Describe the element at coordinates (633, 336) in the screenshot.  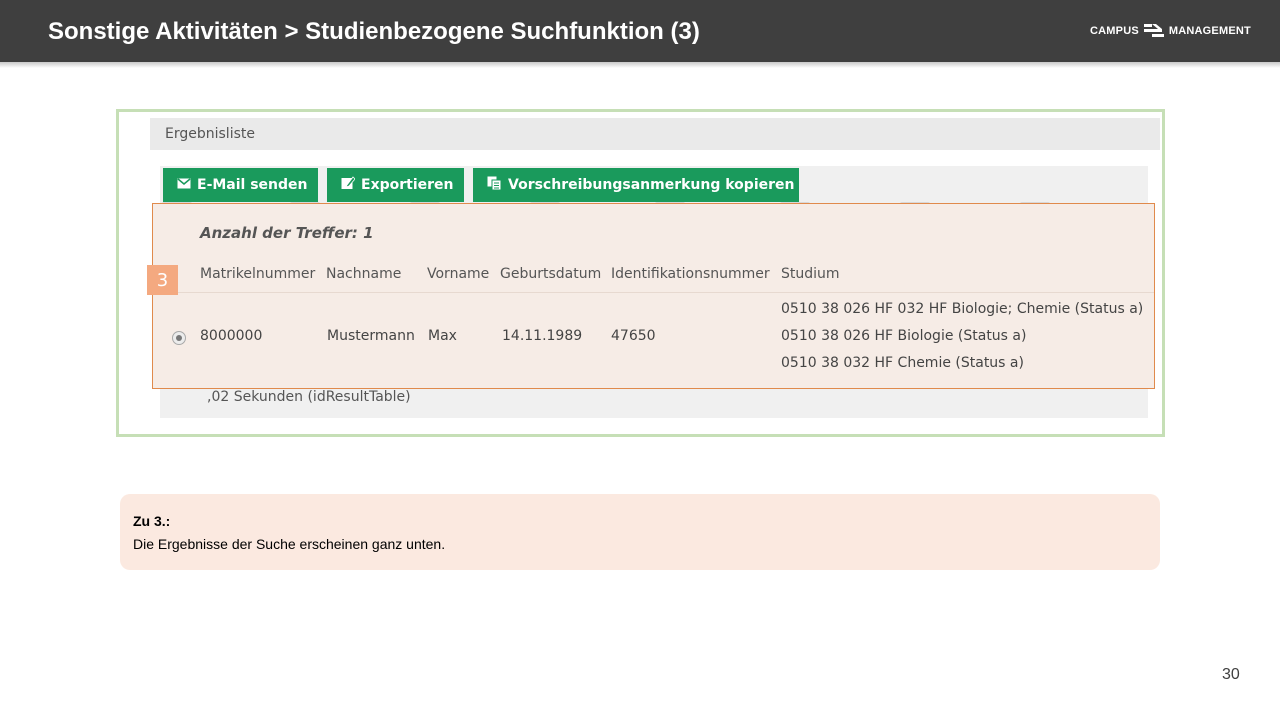
I see `cell-identifikationsnummer: 47650` at that location.